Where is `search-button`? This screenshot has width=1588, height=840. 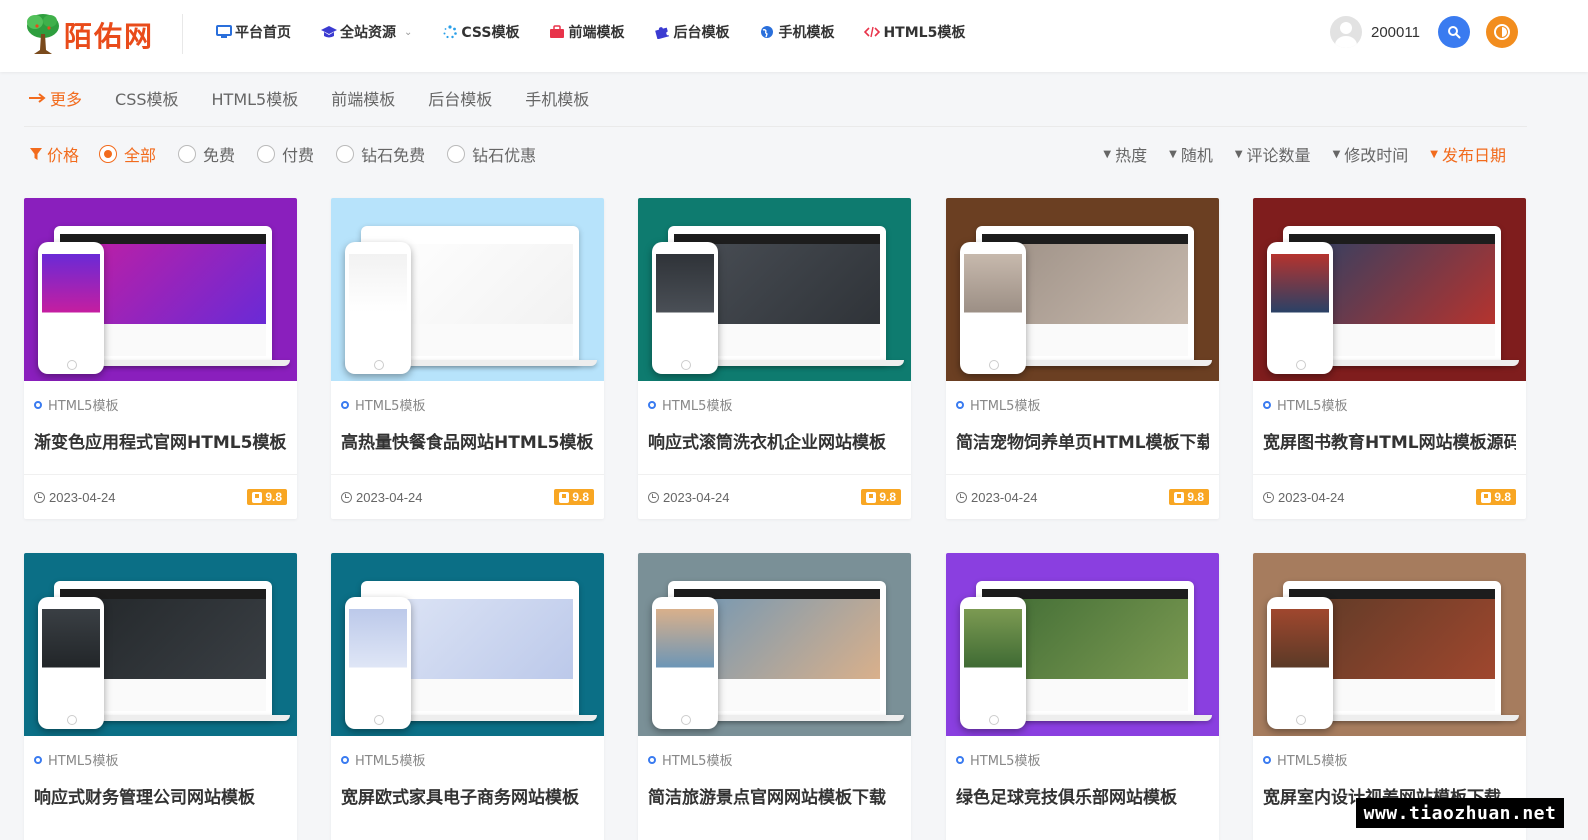
search-button is located at coordinates (1454, 32).